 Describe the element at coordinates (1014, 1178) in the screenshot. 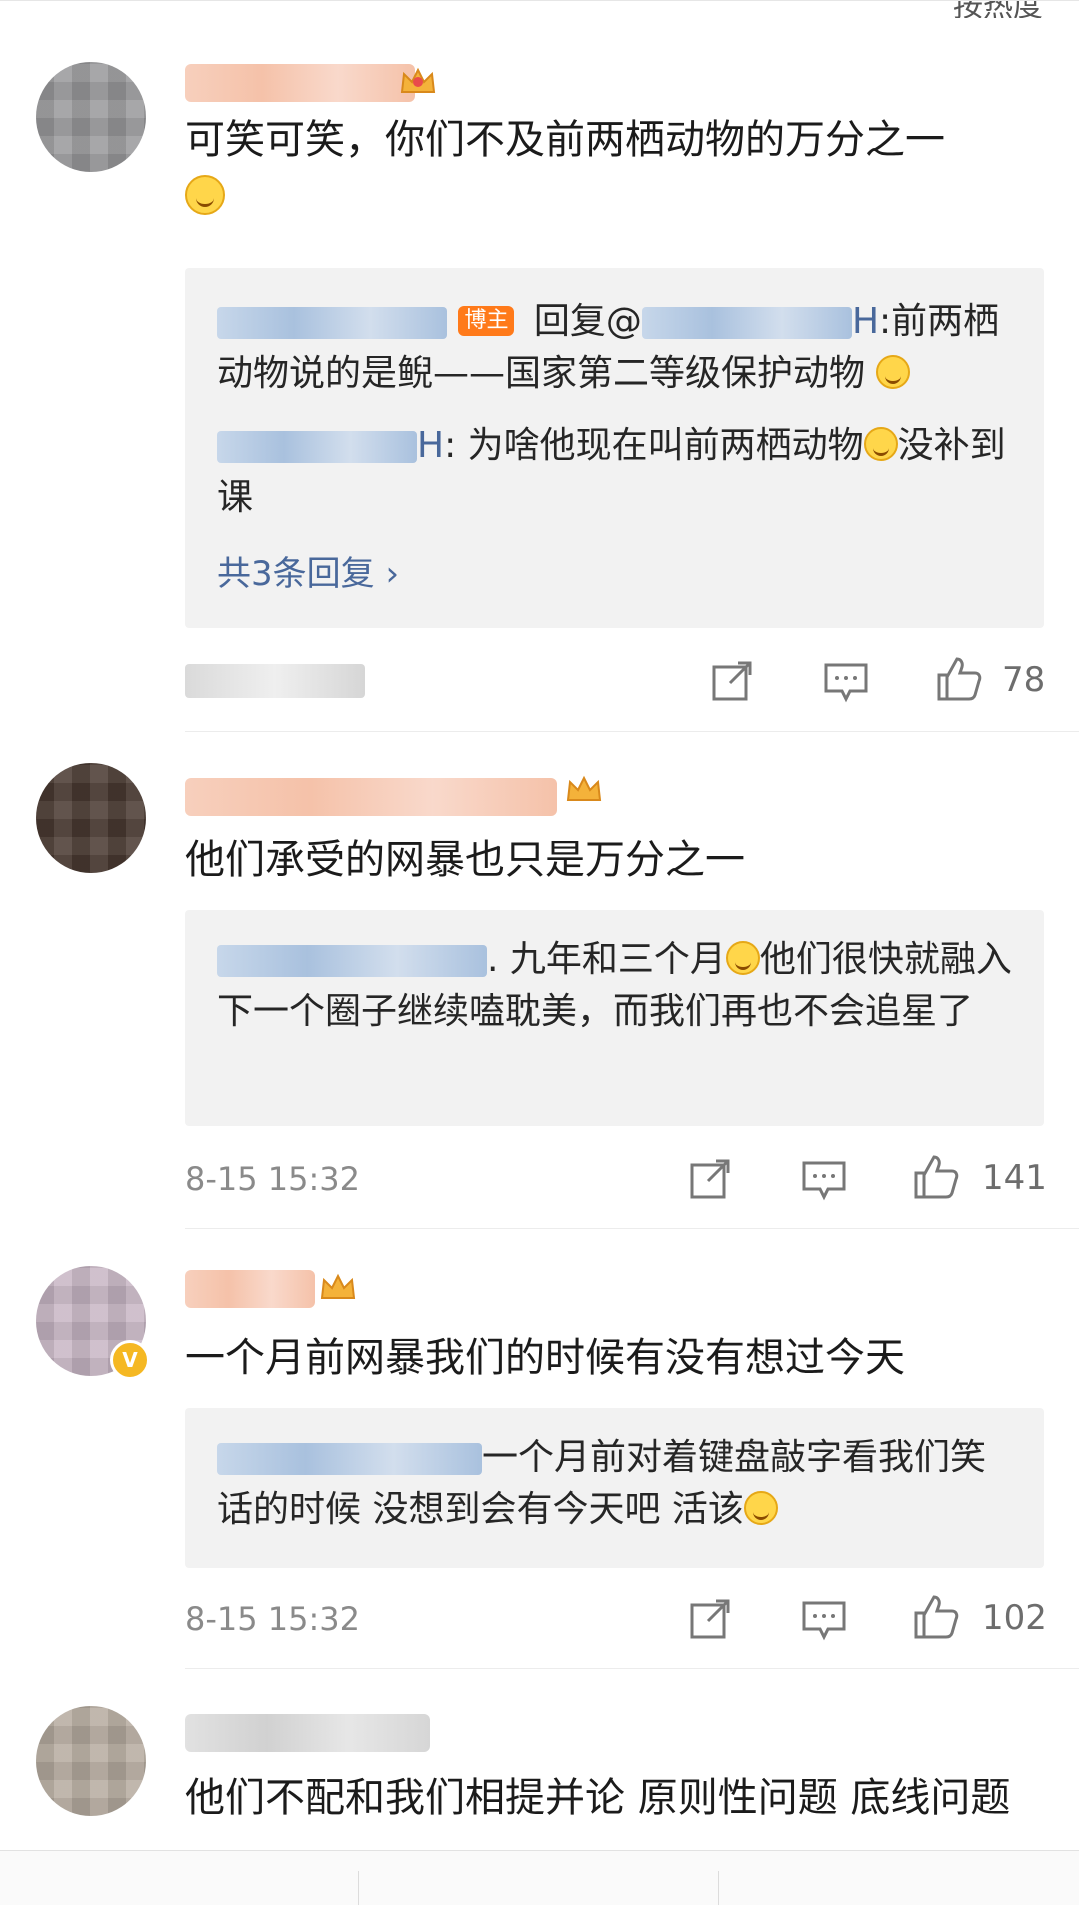

I see `like-count: 141` at that location.